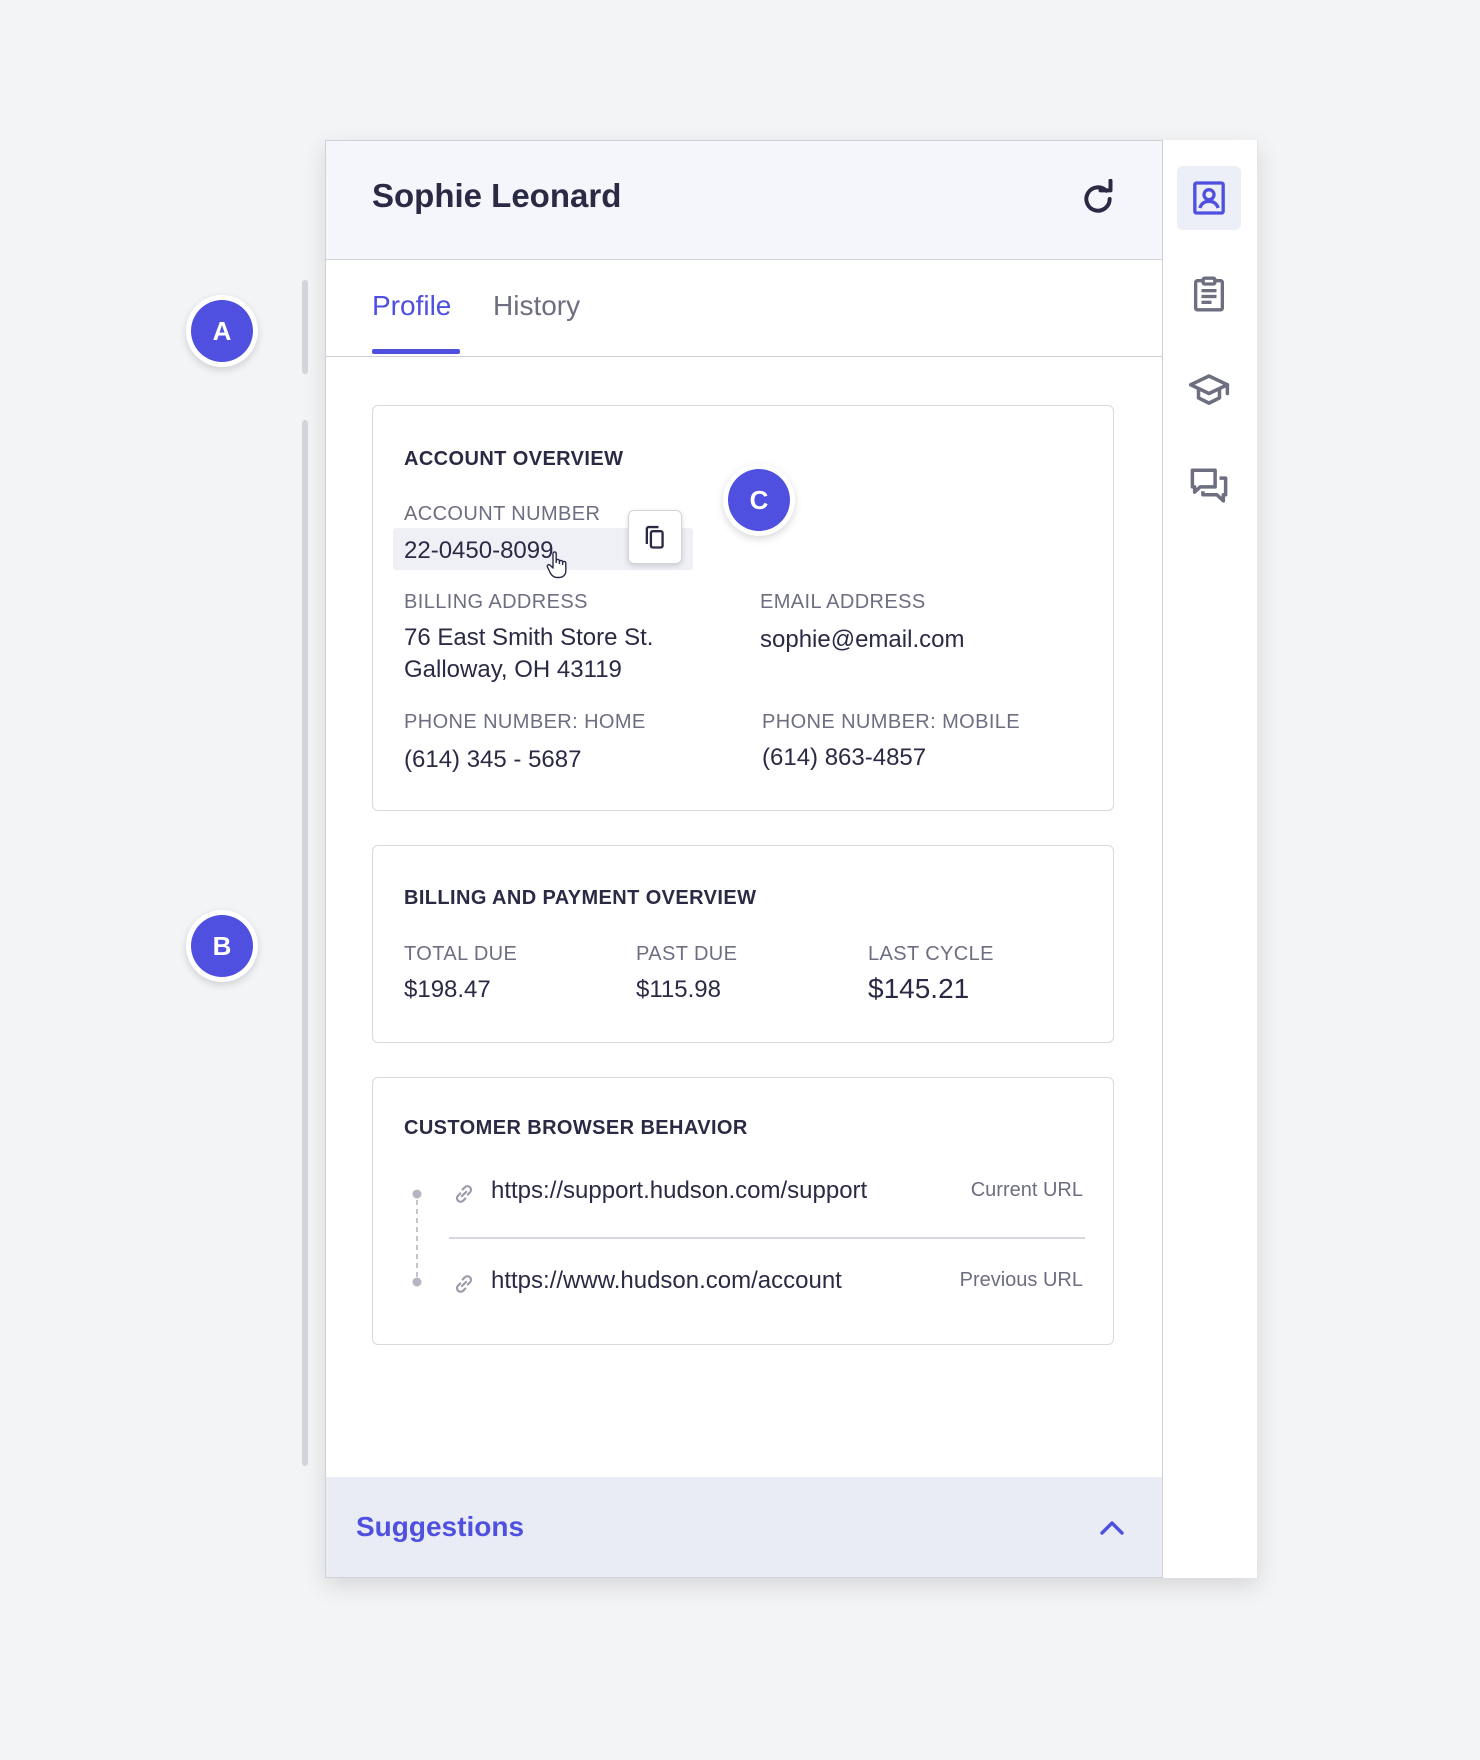 The width and height of the screenshot is (1480, 1760). I want to click on copy-button, so click(655, 537).